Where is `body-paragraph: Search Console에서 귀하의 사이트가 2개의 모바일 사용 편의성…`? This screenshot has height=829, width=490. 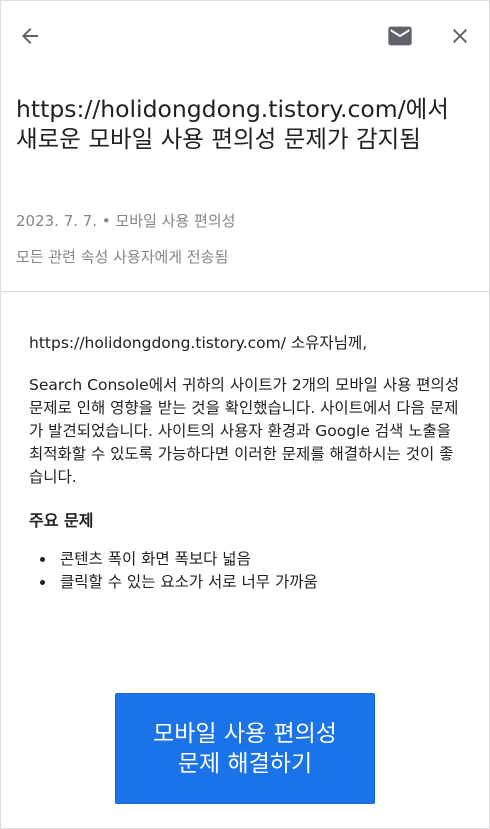 body-paragraph: Search Console에서 귀하의 사이트가 2개의 모바일 사용 편의성… is located at coordinates (244, 431).